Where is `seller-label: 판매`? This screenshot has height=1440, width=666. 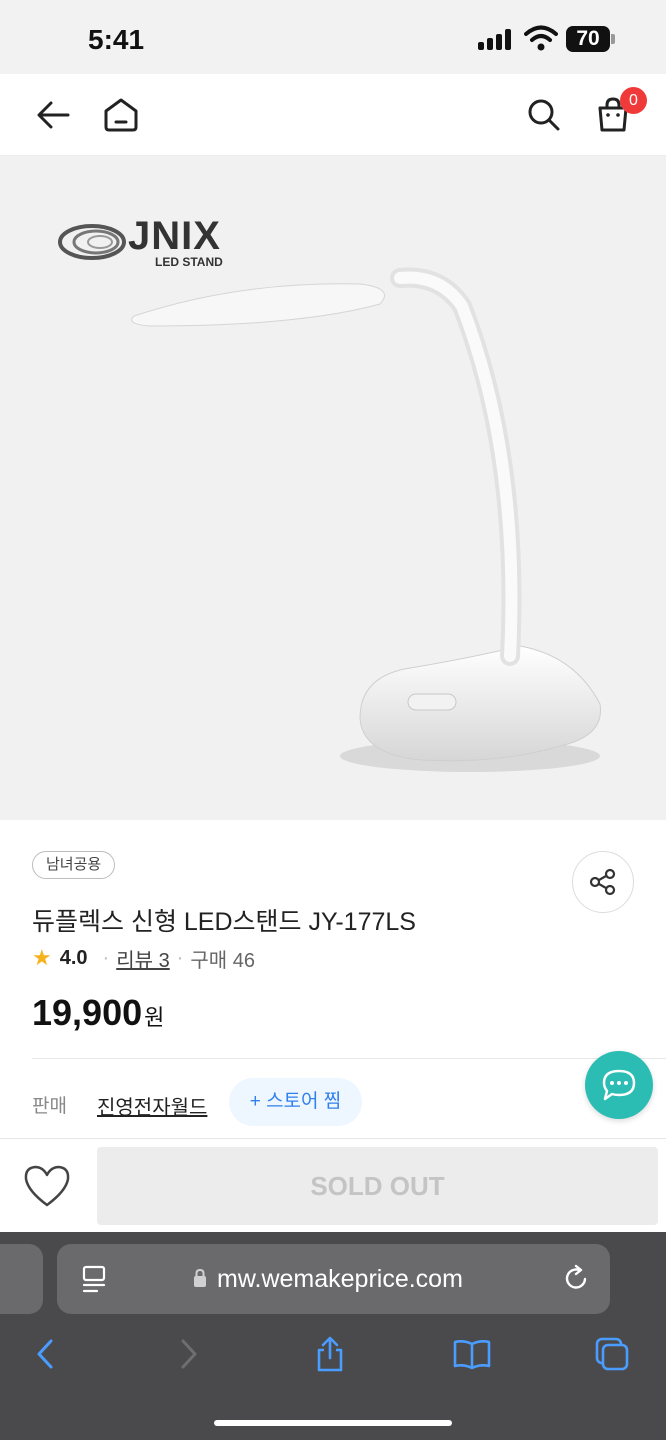 seller-label: 판매 is located at coordinates (49, 1106).